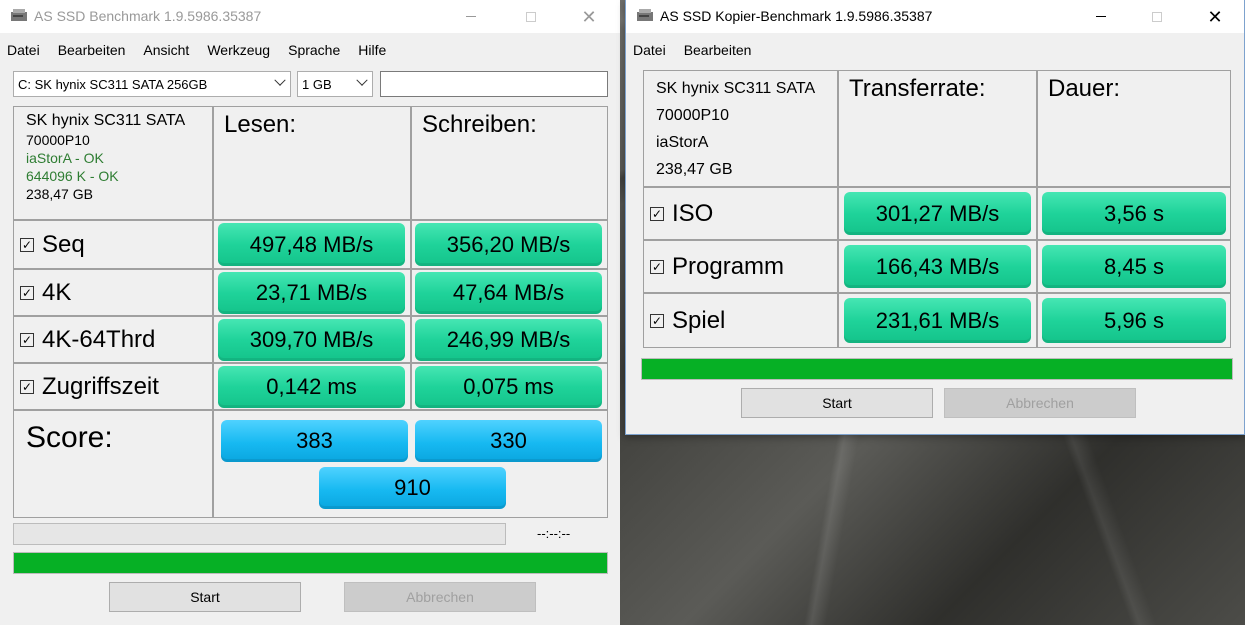 This screenshot has width=1245, height=625. What do you see at coordinates (259, 534) in the screenshot?
I see `progress-bar-current` at bounding box center [259, 534].